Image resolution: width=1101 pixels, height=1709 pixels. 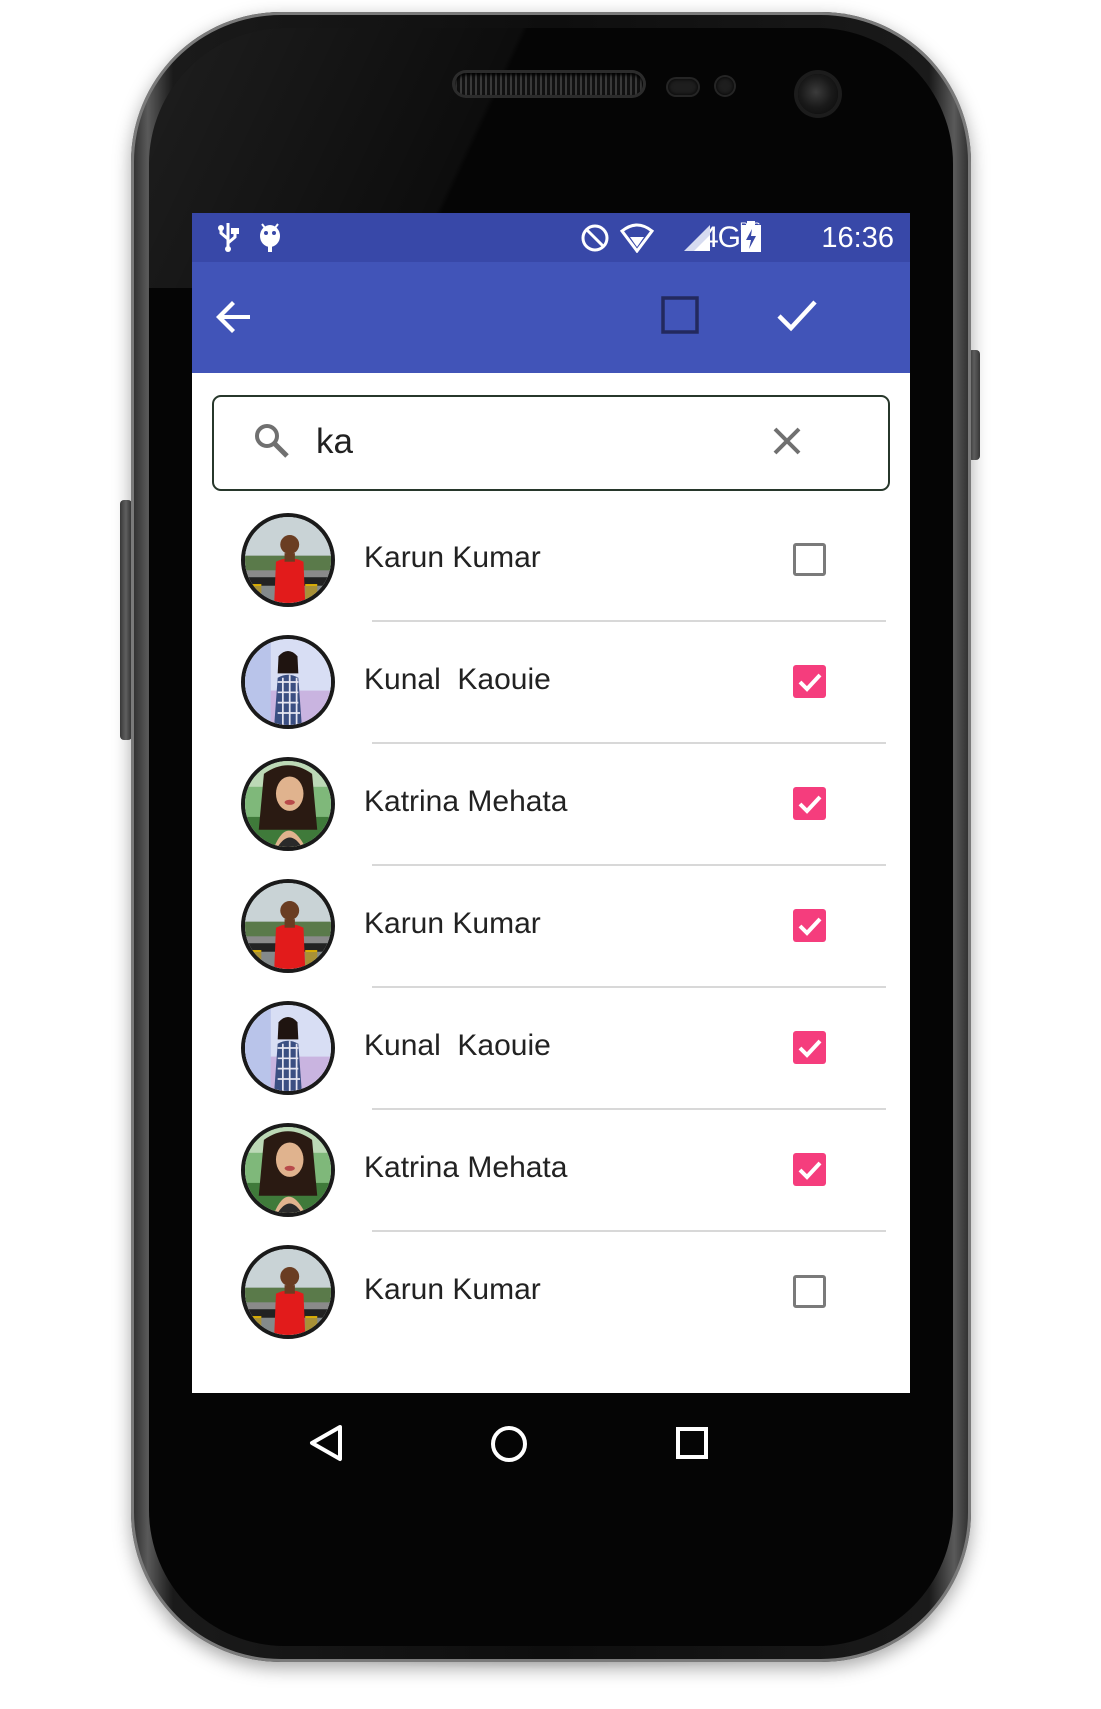 What do you see at coordinates (509, 1446) in the screenshot?
I see `nav-home-icon` at bounding box center [509, 1446].